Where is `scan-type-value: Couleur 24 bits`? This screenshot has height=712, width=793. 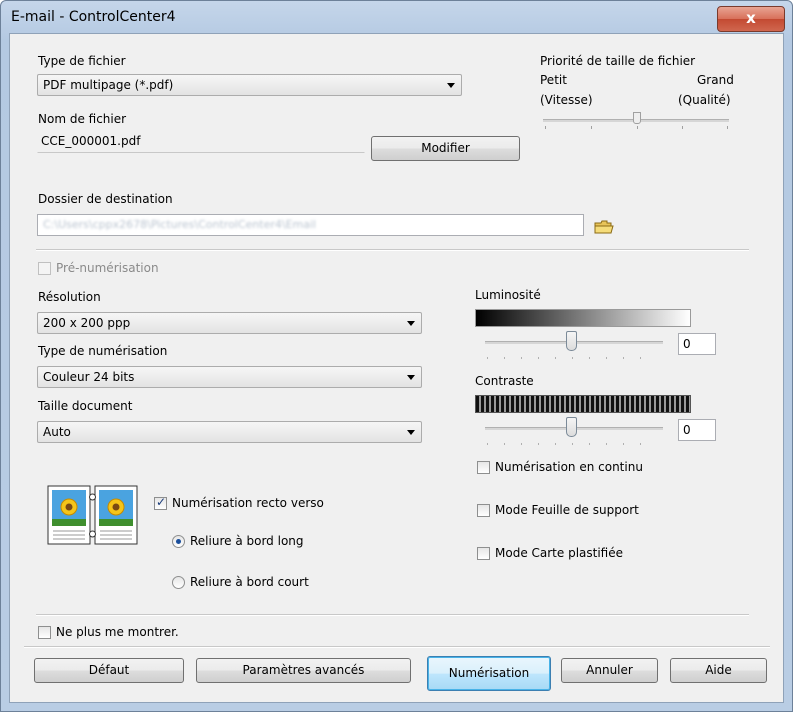 scan-type-value: Couleur 24 bits is located at coordinates (89, 377).